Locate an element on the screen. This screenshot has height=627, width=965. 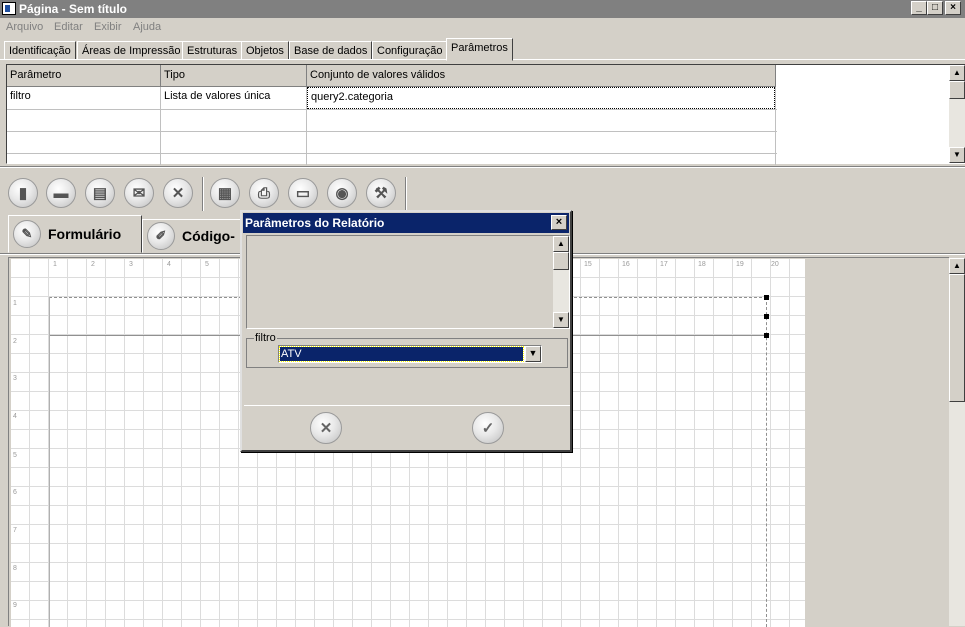
ruler-mark: 18 is located at coordinates (702, 264).